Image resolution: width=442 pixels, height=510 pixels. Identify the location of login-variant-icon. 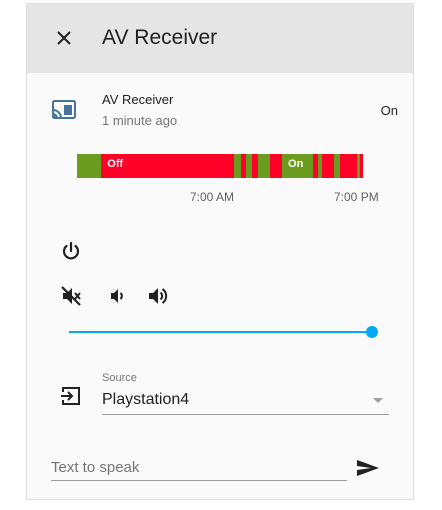
(70, 396).